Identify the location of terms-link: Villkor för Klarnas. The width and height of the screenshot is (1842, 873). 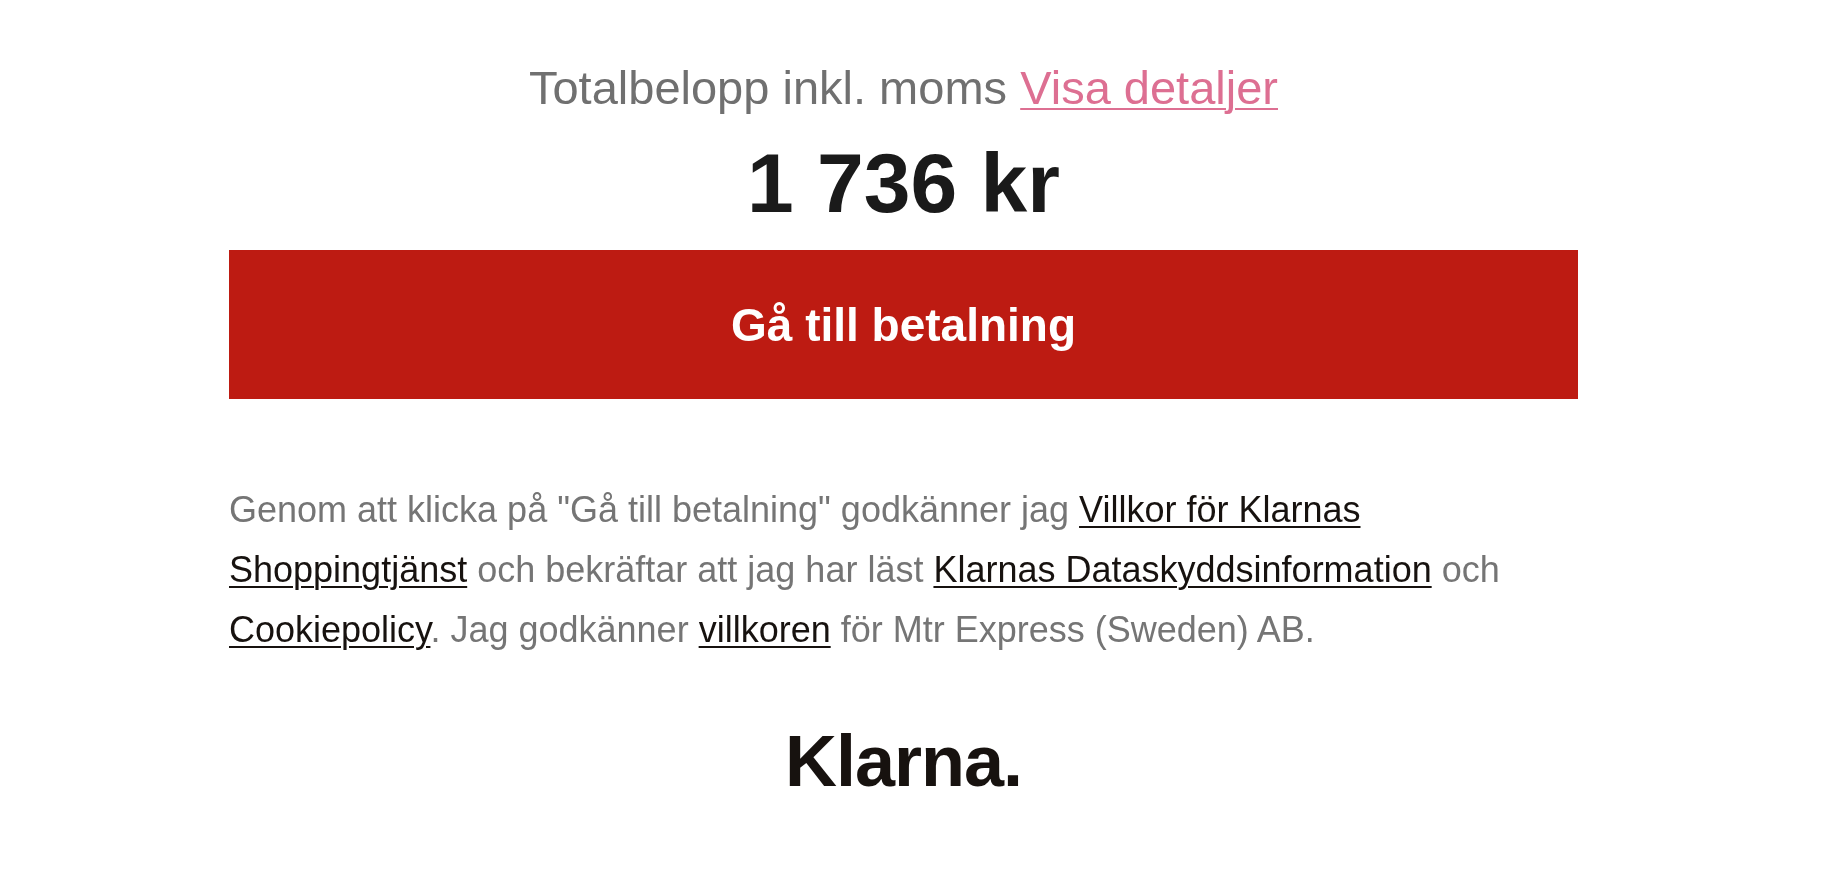
(1220, 509).